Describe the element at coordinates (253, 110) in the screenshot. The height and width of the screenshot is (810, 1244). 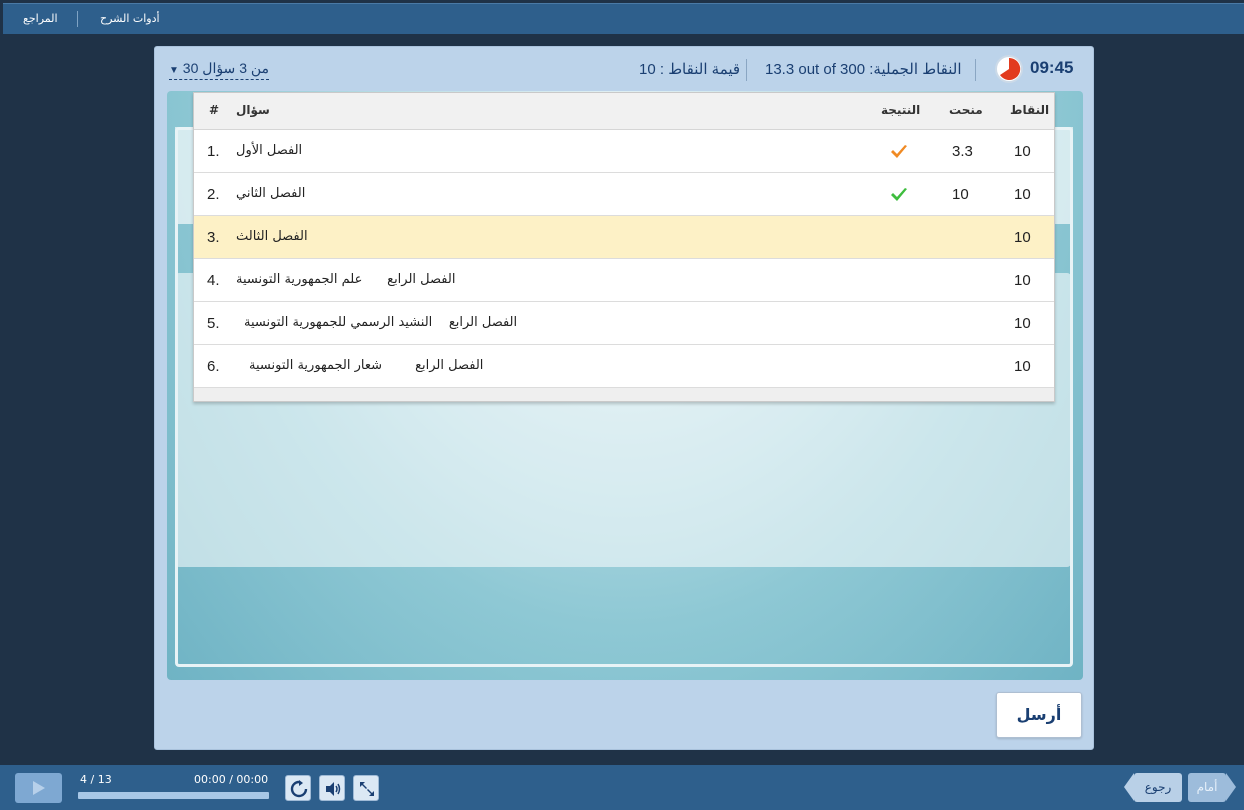
I see `col-question: سؤال` at that location.